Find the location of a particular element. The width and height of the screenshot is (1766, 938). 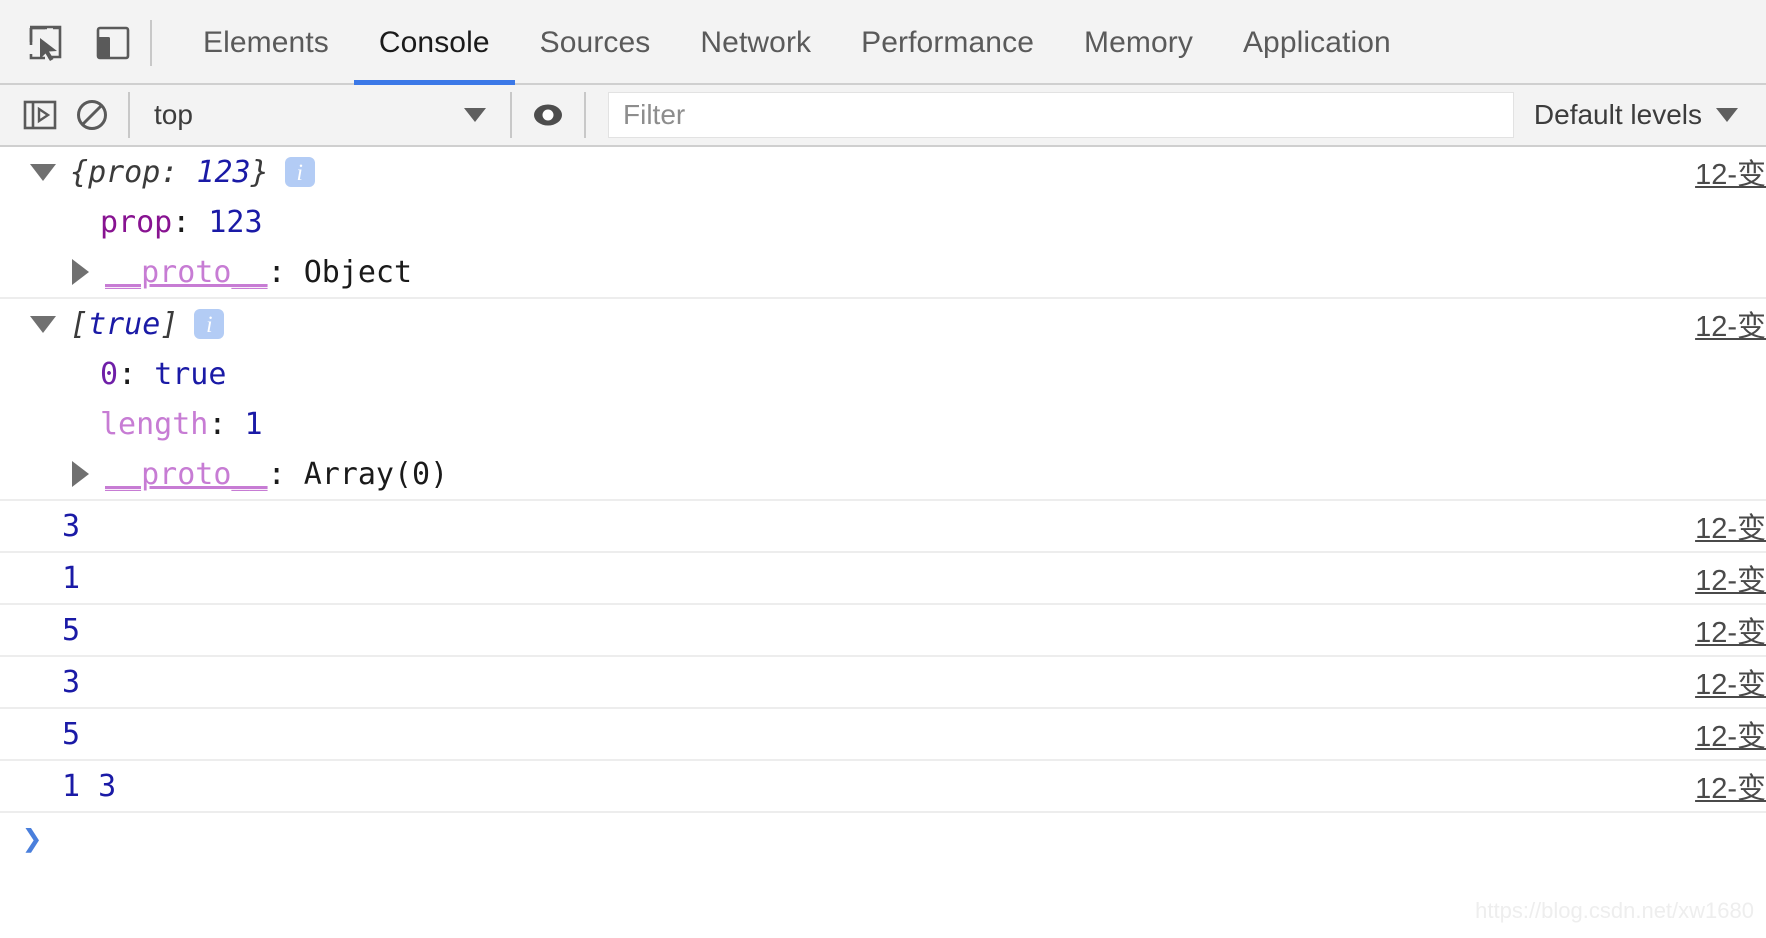

array-preview: [true] is located at coordinates (124, 324).